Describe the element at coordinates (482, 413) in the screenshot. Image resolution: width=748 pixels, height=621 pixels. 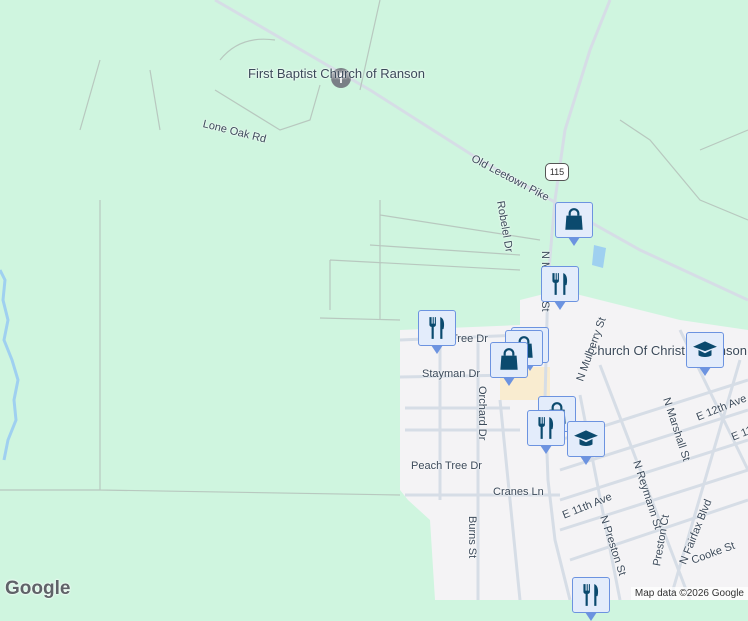
I see `street-label-orchard: Orchard Dr` at that location.